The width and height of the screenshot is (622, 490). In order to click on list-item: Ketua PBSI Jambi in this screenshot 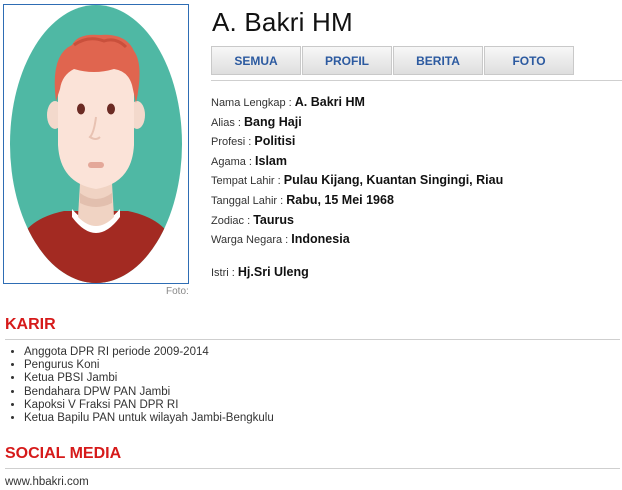, I will do `click(149, 378)`.